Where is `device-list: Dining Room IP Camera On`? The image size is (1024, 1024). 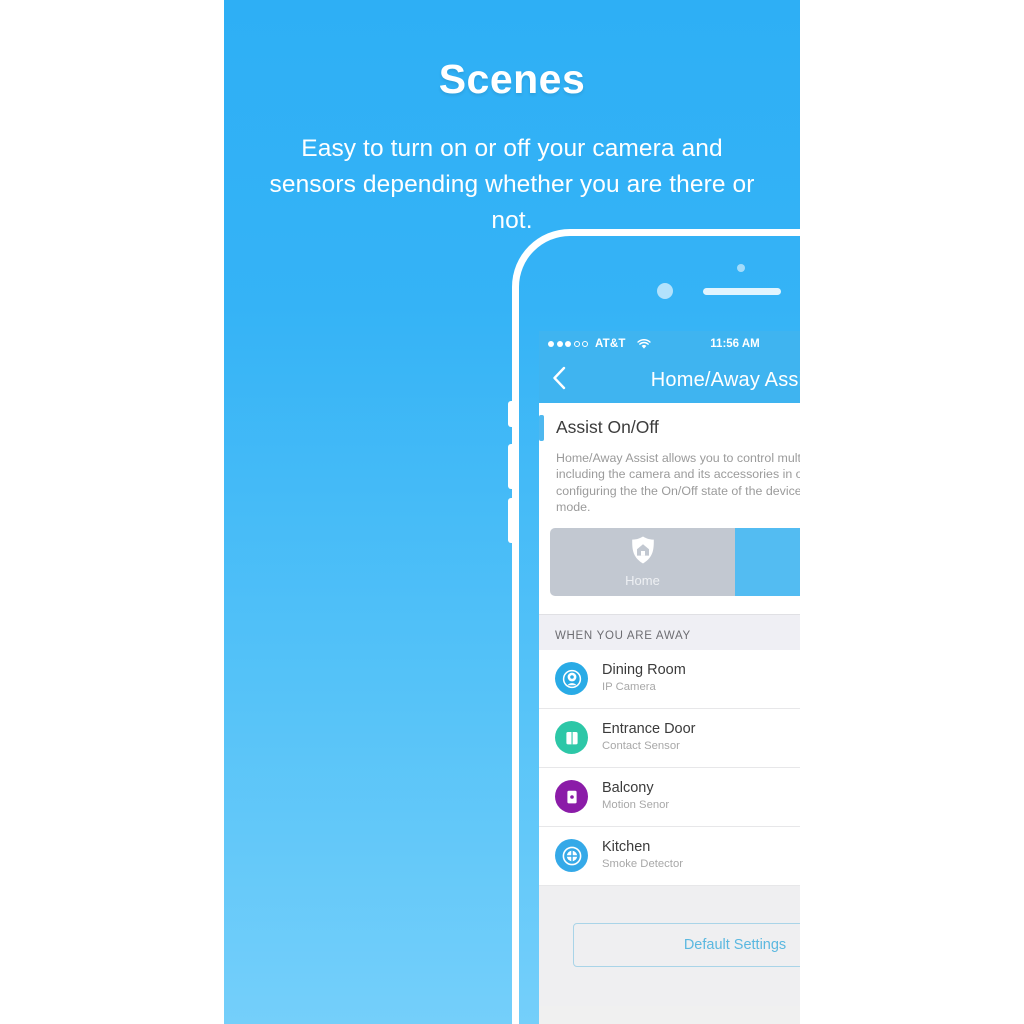 device-list: Dining Room IP Camera On is located at coordinates (669, 767).